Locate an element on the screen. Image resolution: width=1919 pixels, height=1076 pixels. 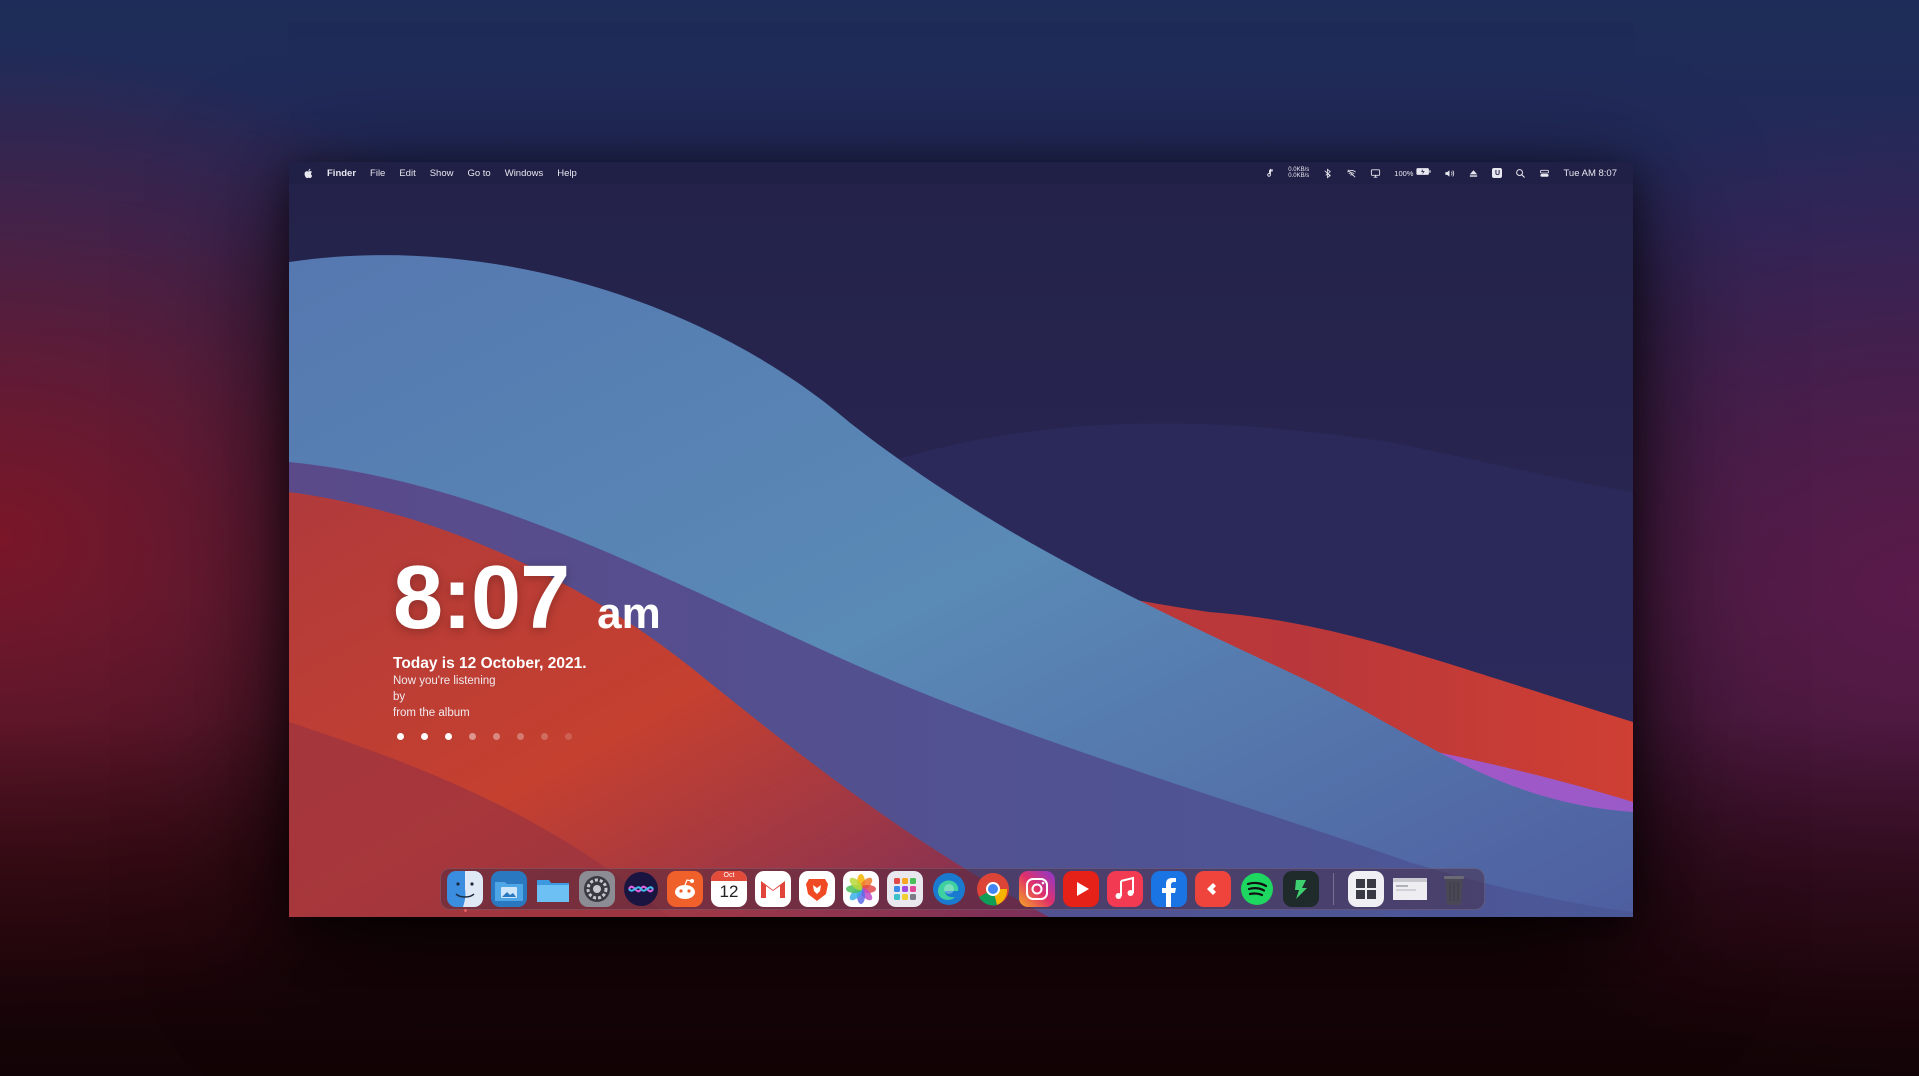
chrome-icon is located at coordinates (993, 889).